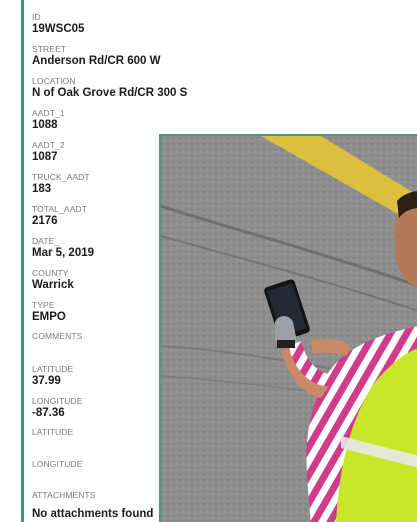 This screenshot has height=522, width=417. What do you see at coordinates (49, 49) in the screenshot?
I see `field-label-street: STREET` at bounding box center [49, 49].